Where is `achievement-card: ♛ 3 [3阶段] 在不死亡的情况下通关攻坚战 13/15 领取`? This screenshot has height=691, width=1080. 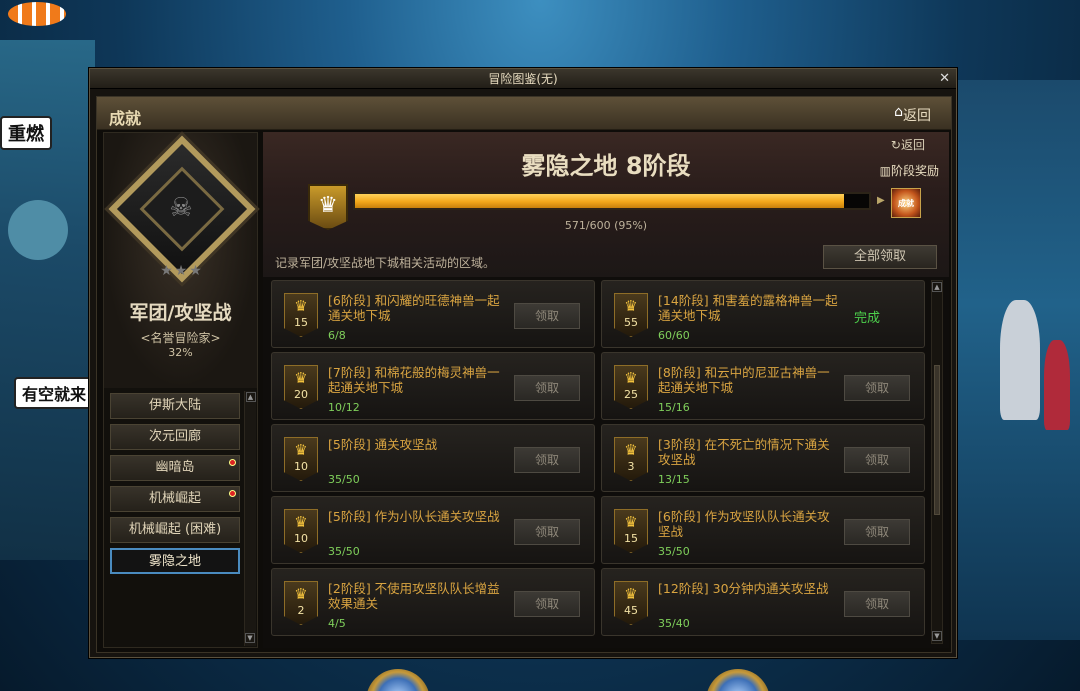 achievement-card: ♛ 3 [3阶段] 在不死亡的情况下通关攻坚战 13/15 领取 is located at coordinates (763, 458).